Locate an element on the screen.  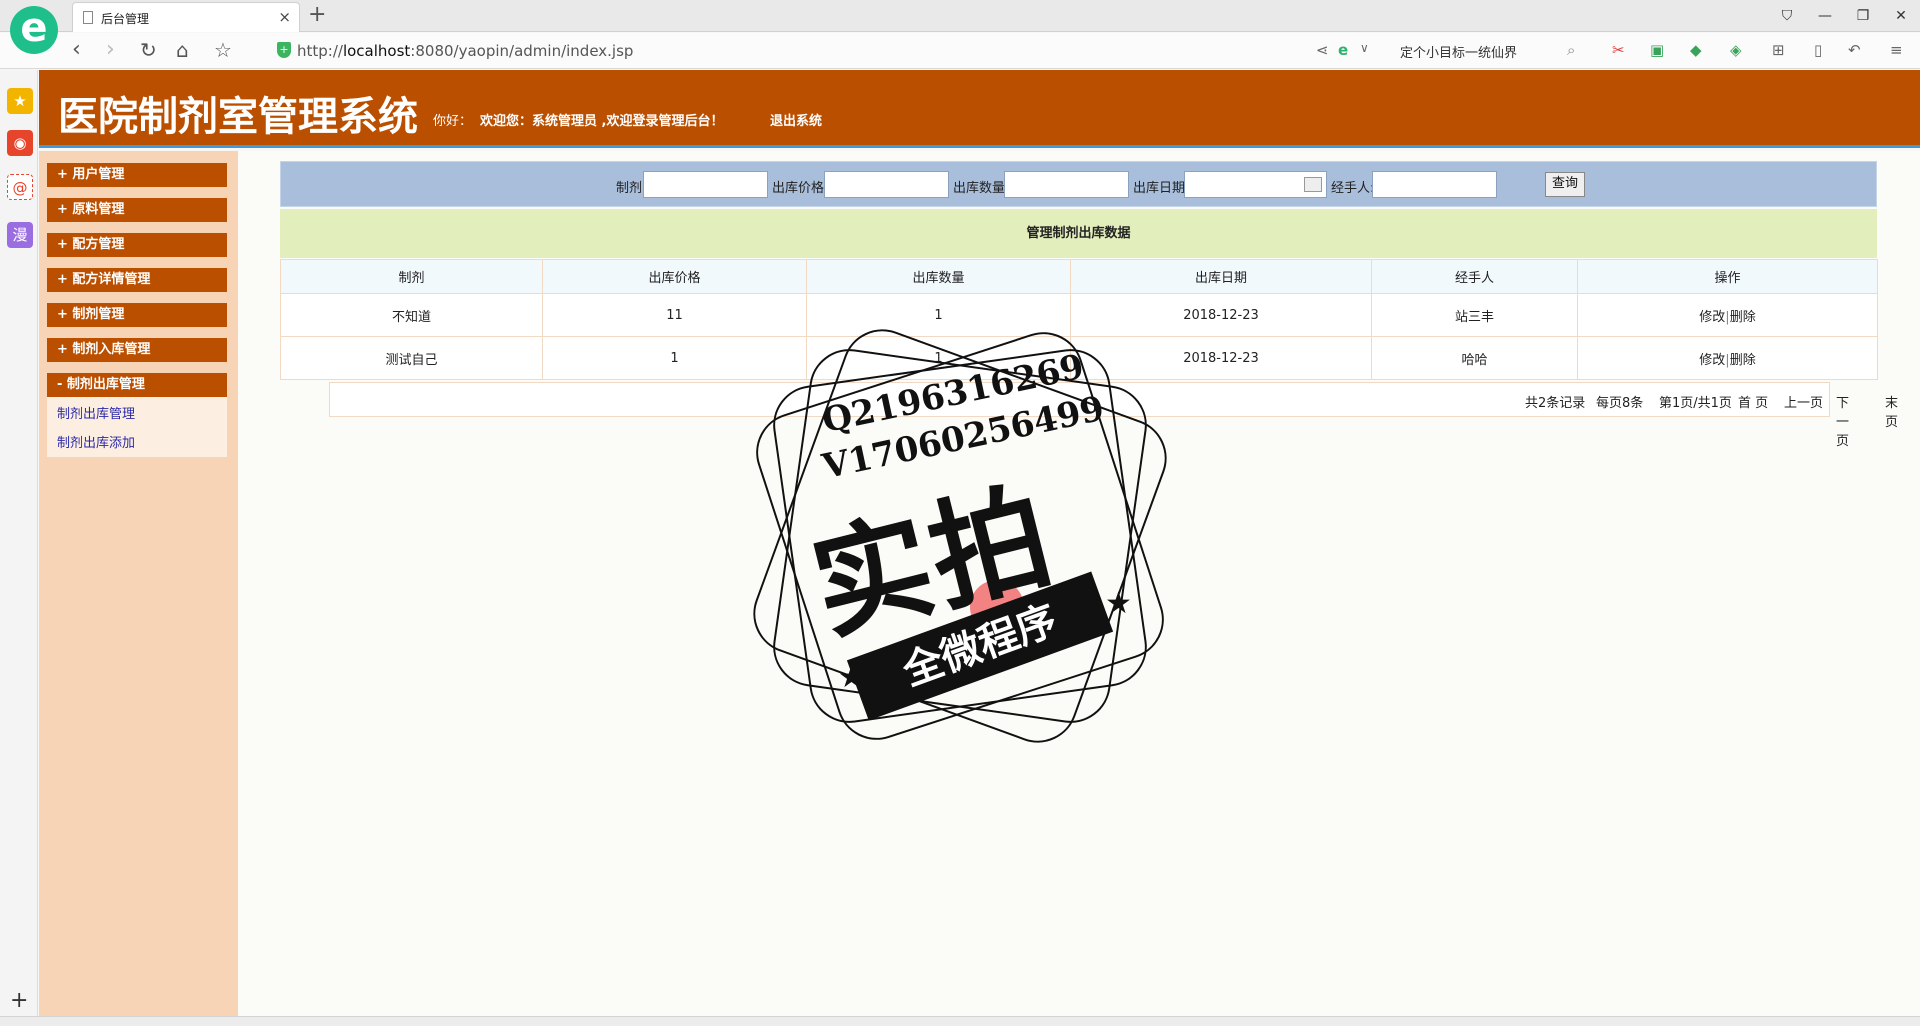
submenu: 制剂出库管理 制剂出库添加 is located at coordinates (137, 427).